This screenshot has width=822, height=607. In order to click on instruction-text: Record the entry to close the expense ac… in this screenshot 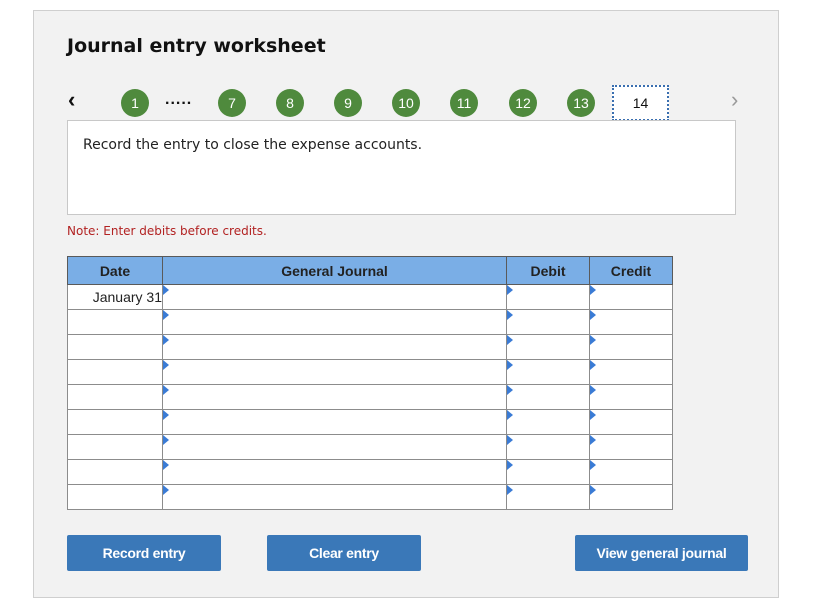, I will do `click(253, 145)`.